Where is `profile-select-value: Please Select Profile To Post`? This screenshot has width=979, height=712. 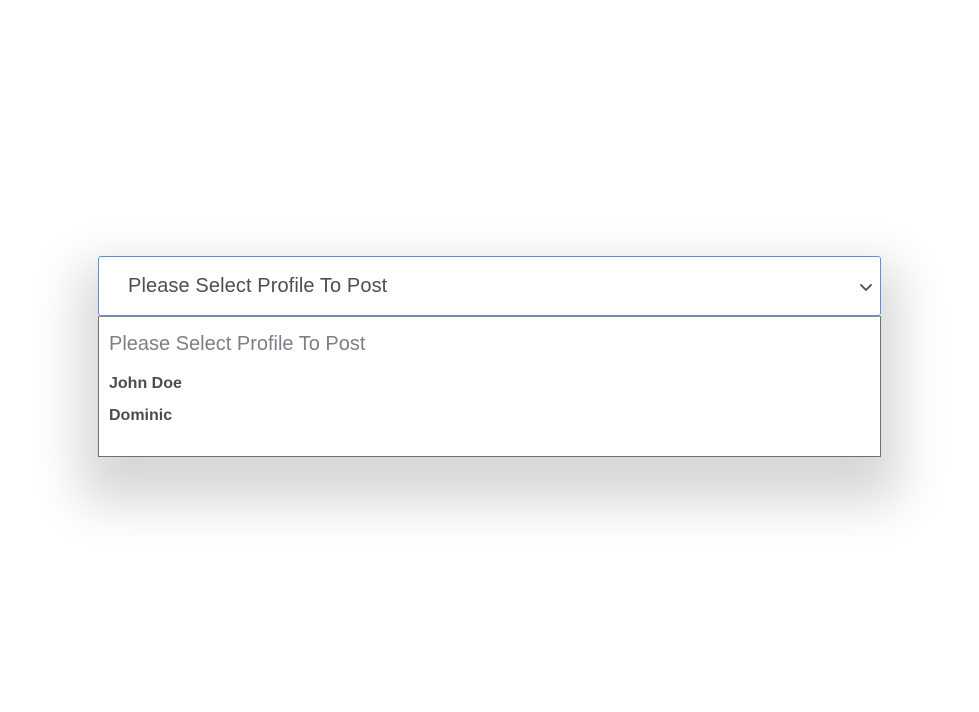 profile-select-value: Please Select Profile To Post is located at coordinates (258, 286).